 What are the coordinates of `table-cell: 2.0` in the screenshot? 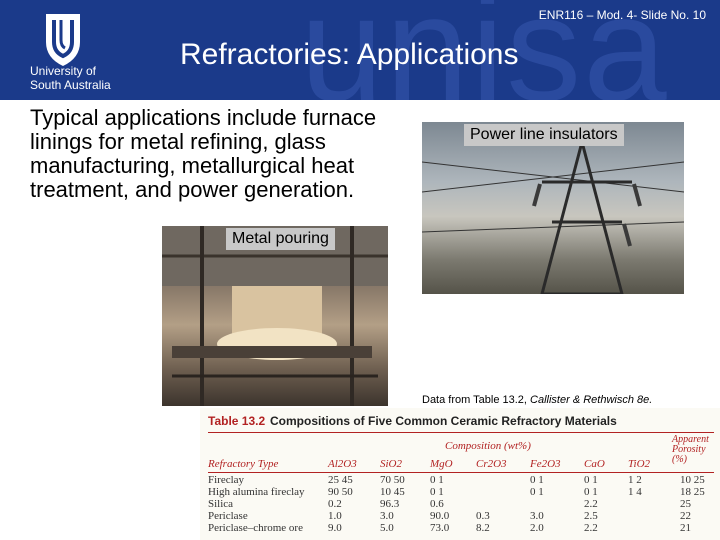 It's located at (537, 528).